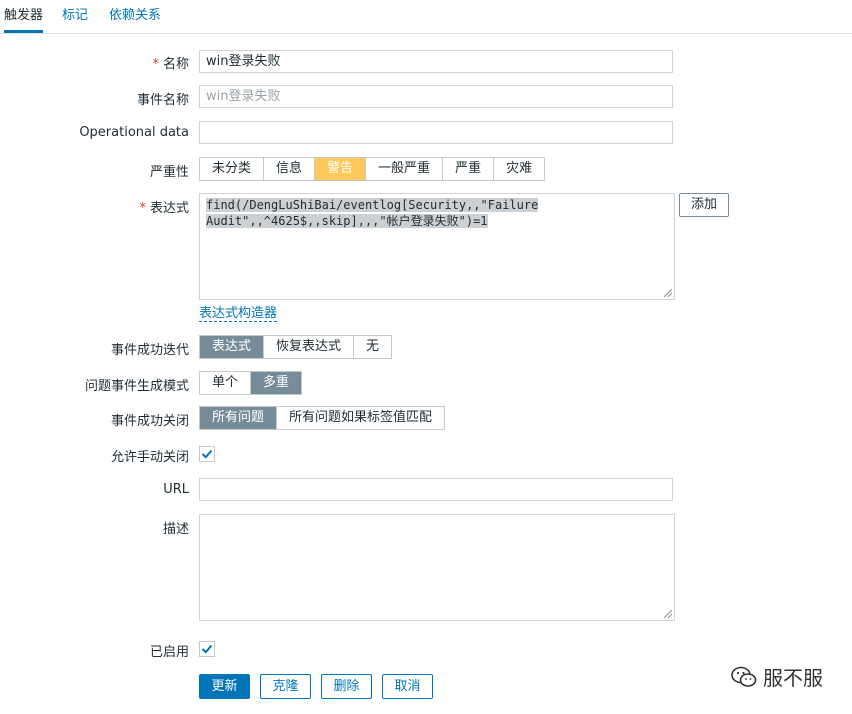  I want to click on manual-close-checkbox, so click(207, 454).